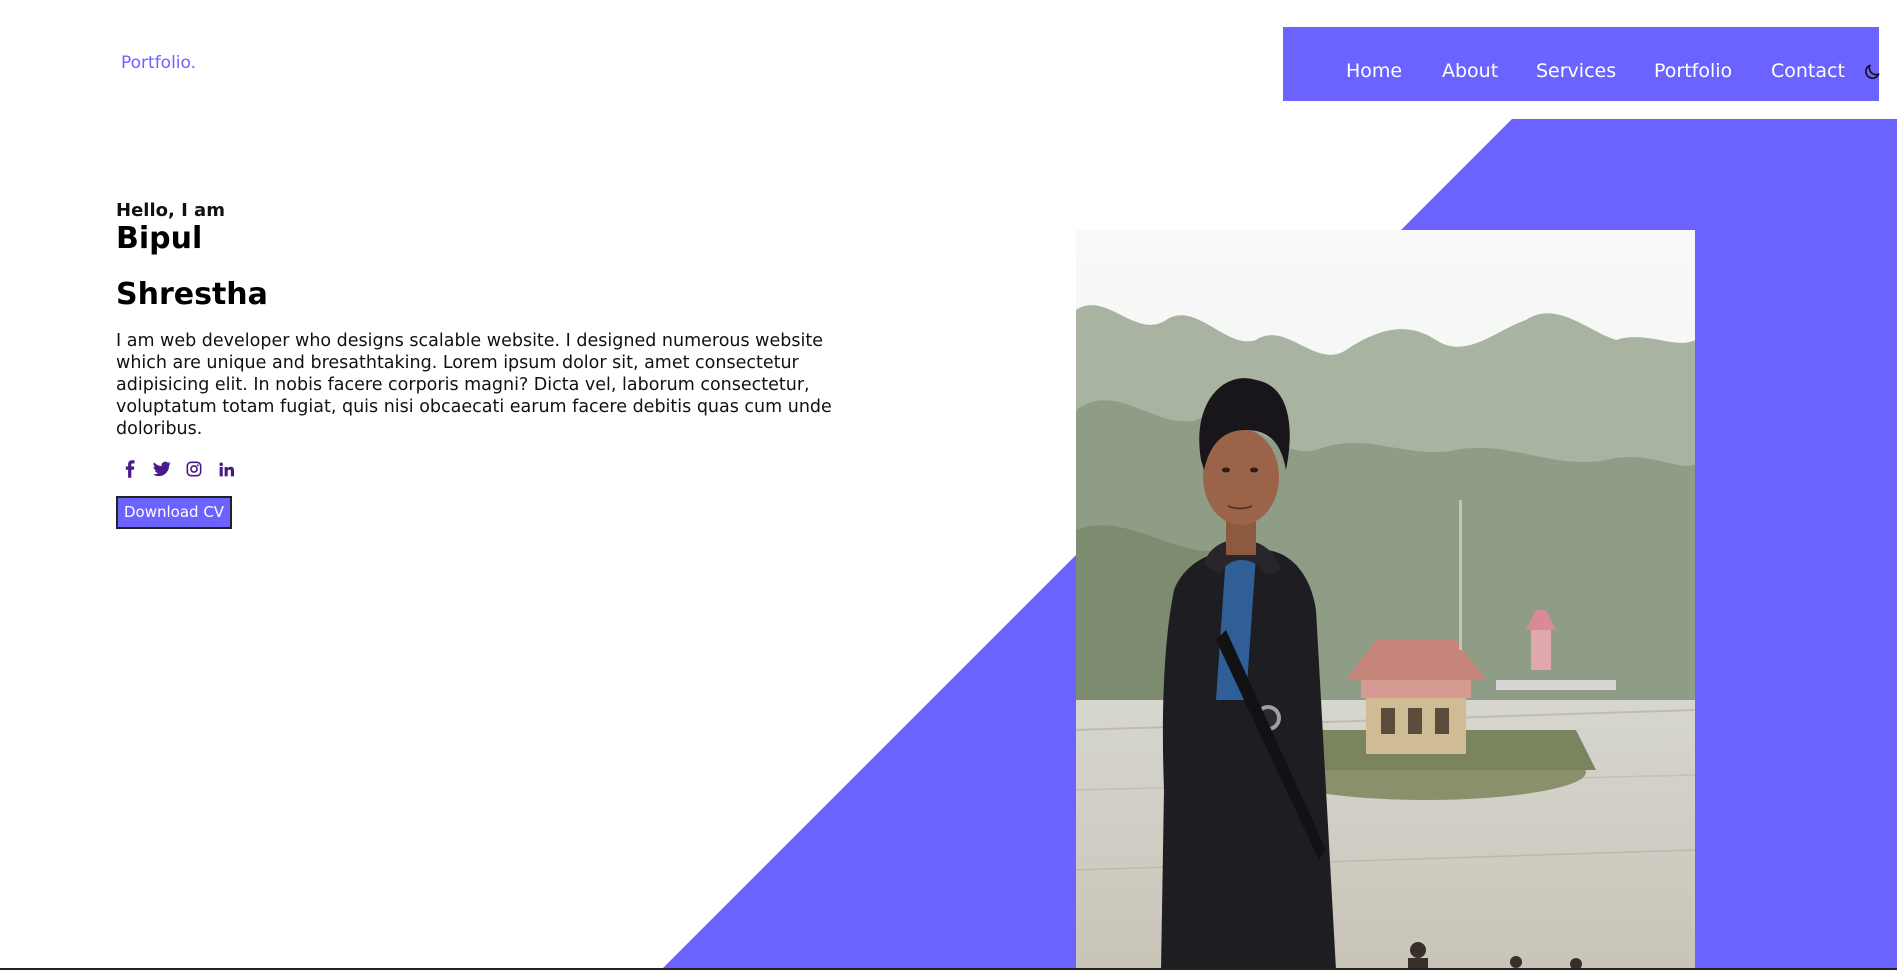 Image resolution: width=1897 pixels, height=970 pixels. Describe the element at coordinates (1470, 71) in the screenshot. I see `nav-about: About` at that location.